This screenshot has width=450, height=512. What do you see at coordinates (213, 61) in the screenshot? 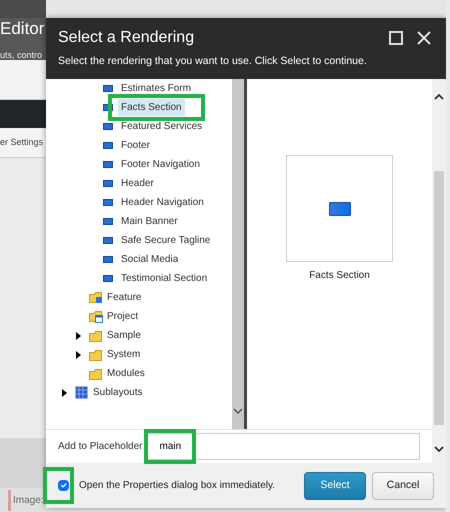
I see `dialog-subtitle: Select the rendering that you want to use. Click Select to continue.` at bounding box center [213, 61].